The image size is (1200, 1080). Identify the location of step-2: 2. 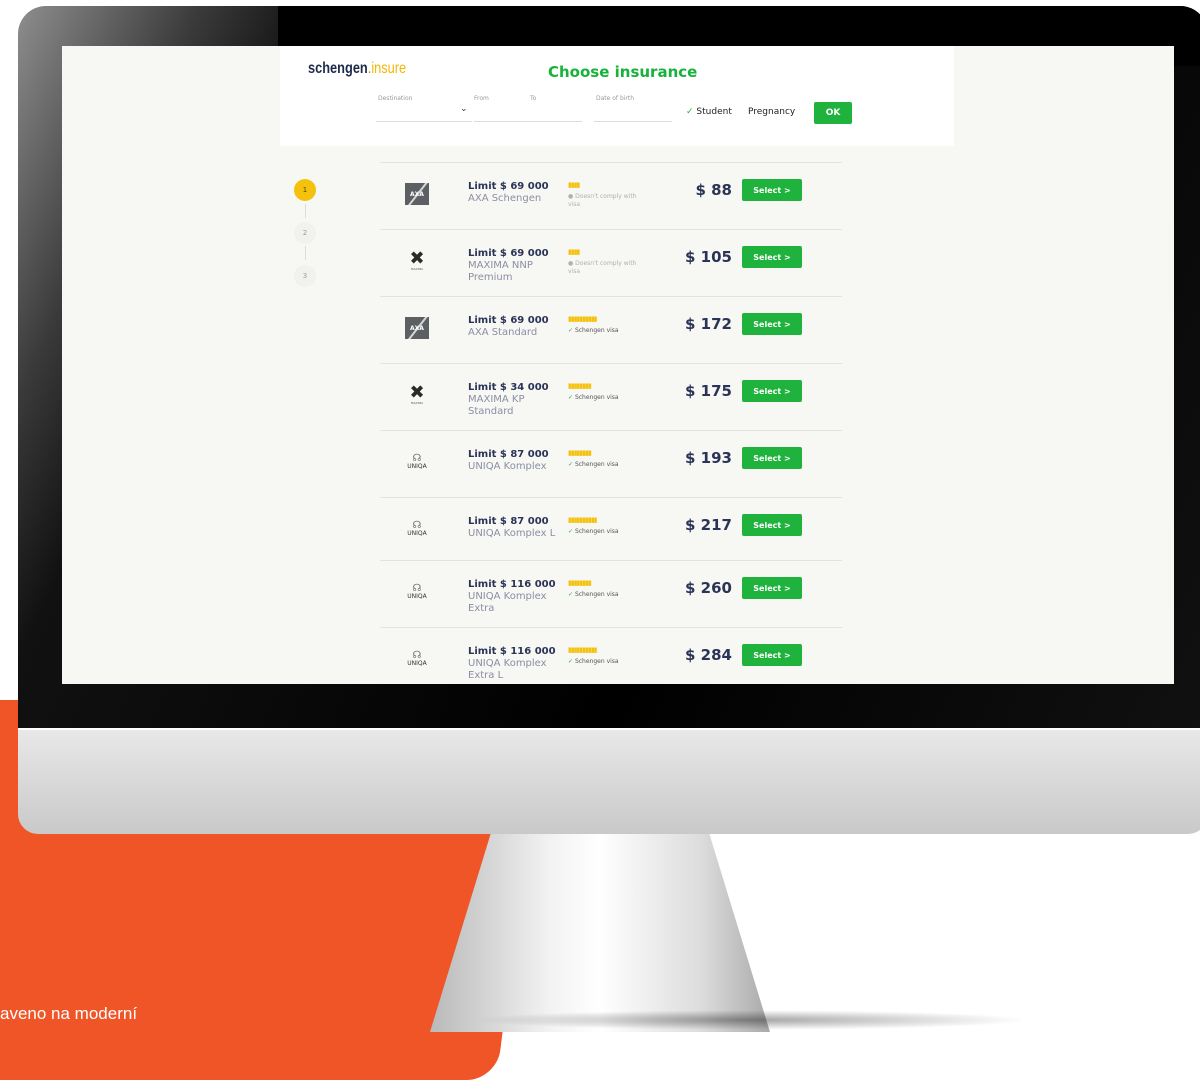
(305, 233).